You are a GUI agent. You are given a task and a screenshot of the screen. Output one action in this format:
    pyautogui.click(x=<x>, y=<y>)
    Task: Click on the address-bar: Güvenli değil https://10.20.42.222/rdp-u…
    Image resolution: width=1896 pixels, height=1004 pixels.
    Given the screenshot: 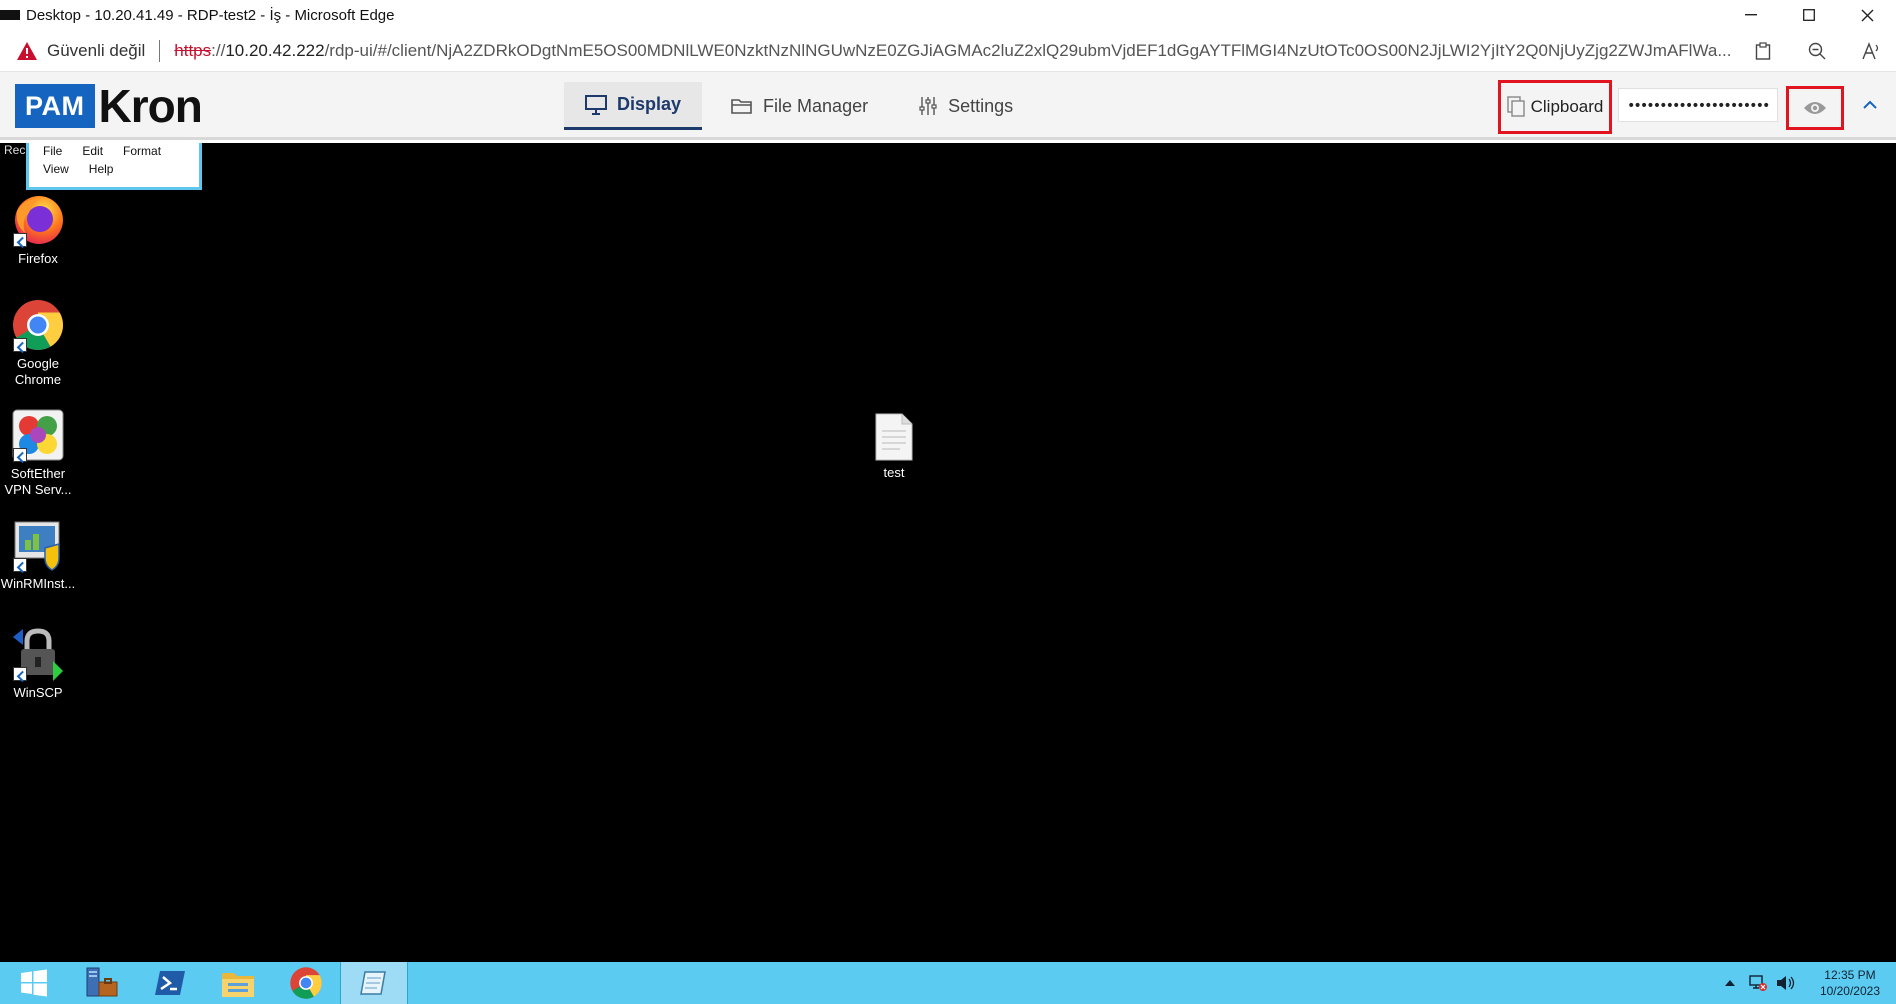 What is the action you would take?
    pyautogui.click(x=948, y=51)
    